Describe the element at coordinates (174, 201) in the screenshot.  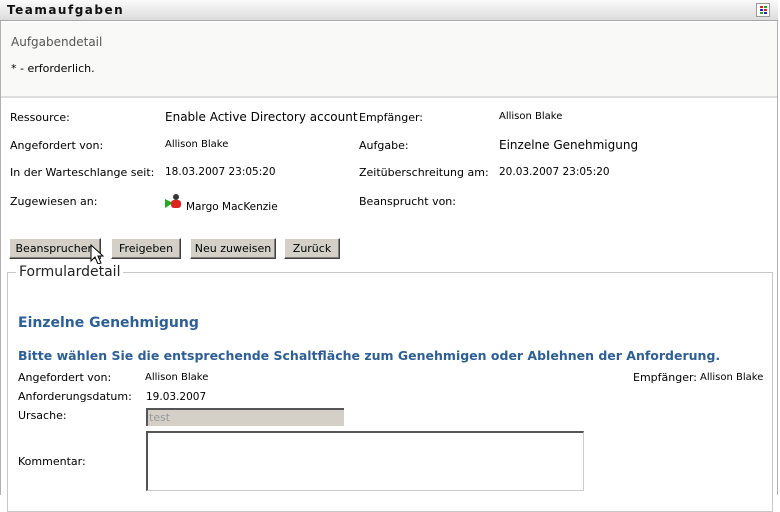
I see `user-icon` at that location.